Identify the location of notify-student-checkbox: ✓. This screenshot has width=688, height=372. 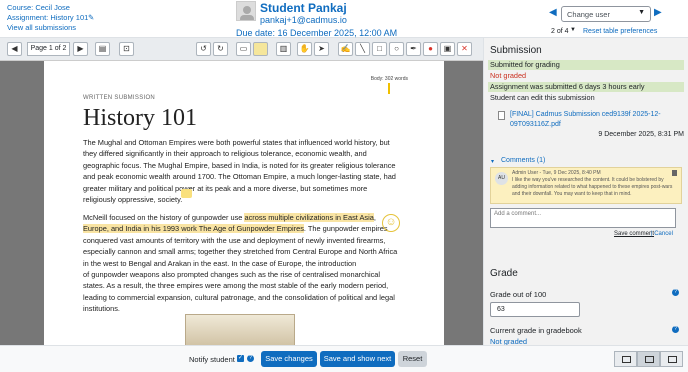
(240, 358).